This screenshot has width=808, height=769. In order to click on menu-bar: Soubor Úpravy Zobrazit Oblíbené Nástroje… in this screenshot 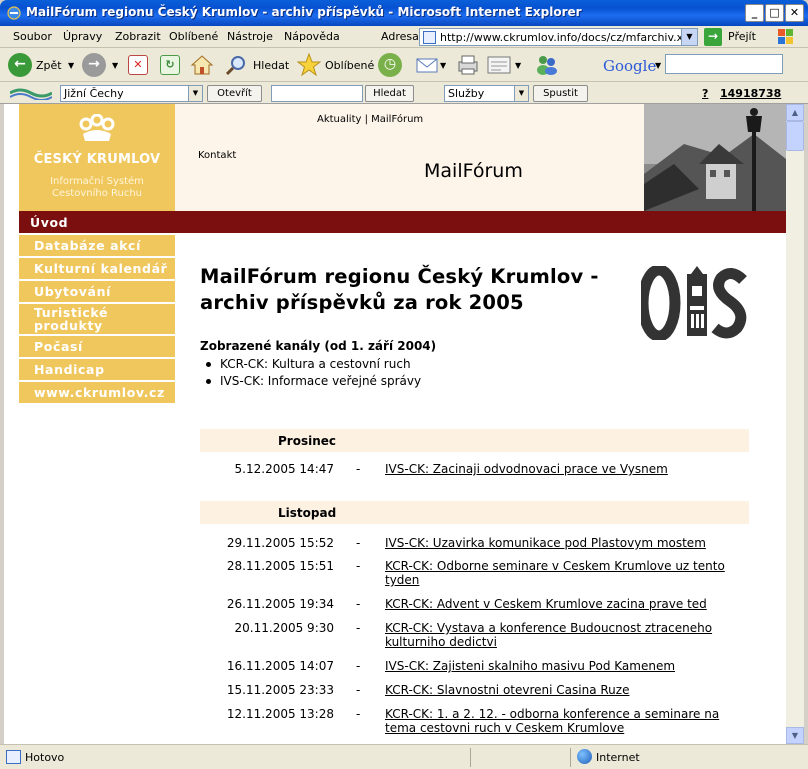, I will do `click(404, 37)`.